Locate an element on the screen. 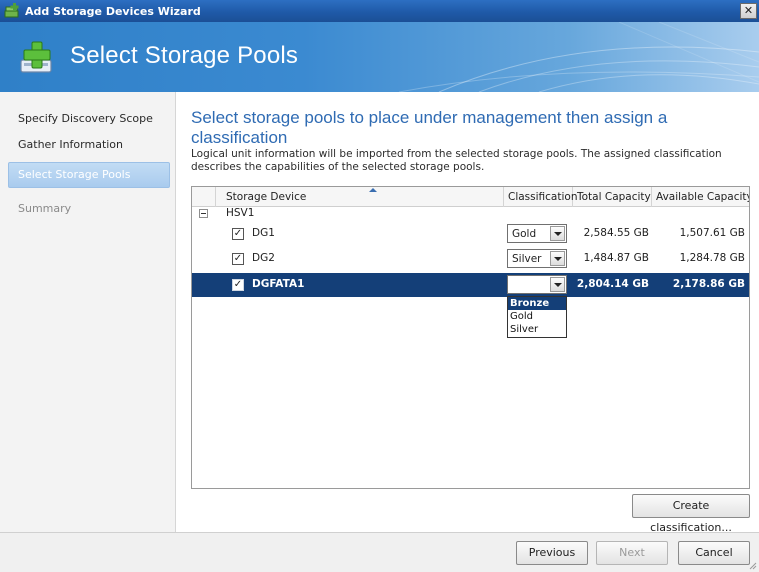  total-capacity: 2,584.55 GB is located at coordinates (616, 233).